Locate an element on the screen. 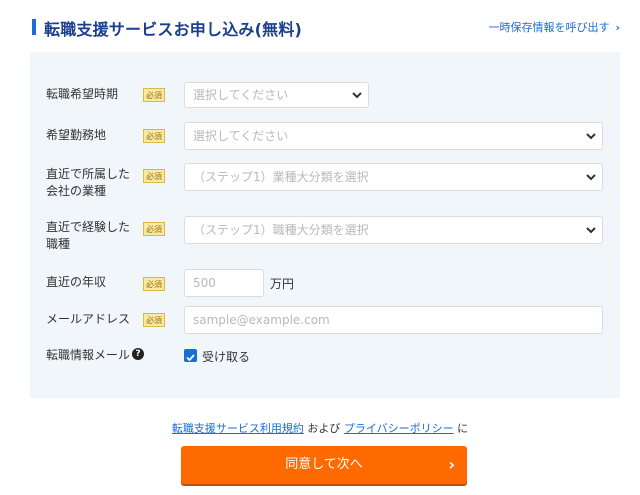  income-input: 500 is located at coordinates (224, 283).